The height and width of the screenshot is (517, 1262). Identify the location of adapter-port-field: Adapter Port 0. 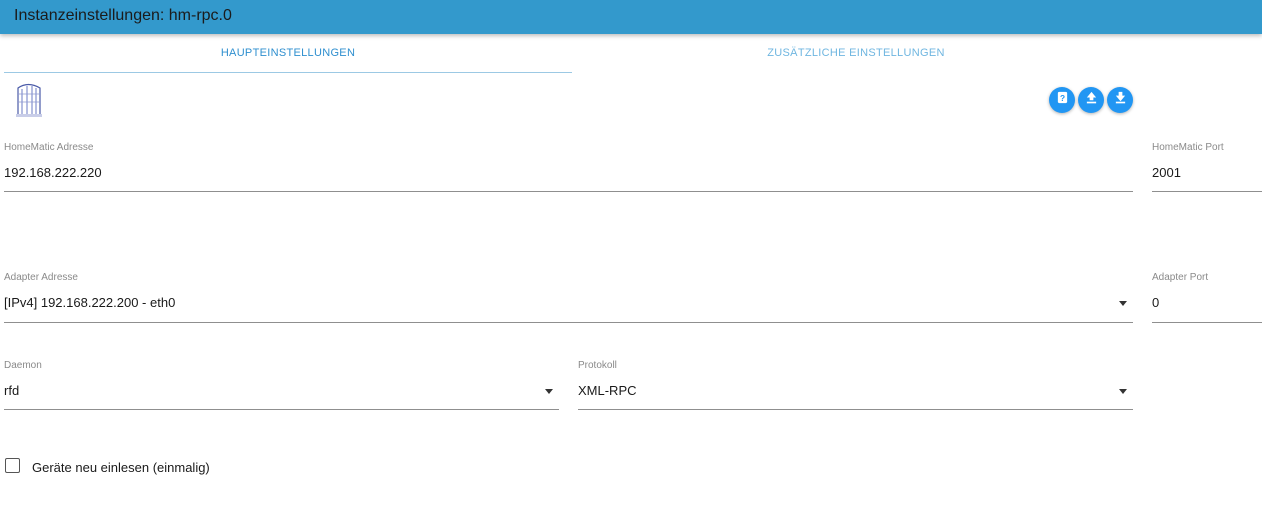
(1207, 297).